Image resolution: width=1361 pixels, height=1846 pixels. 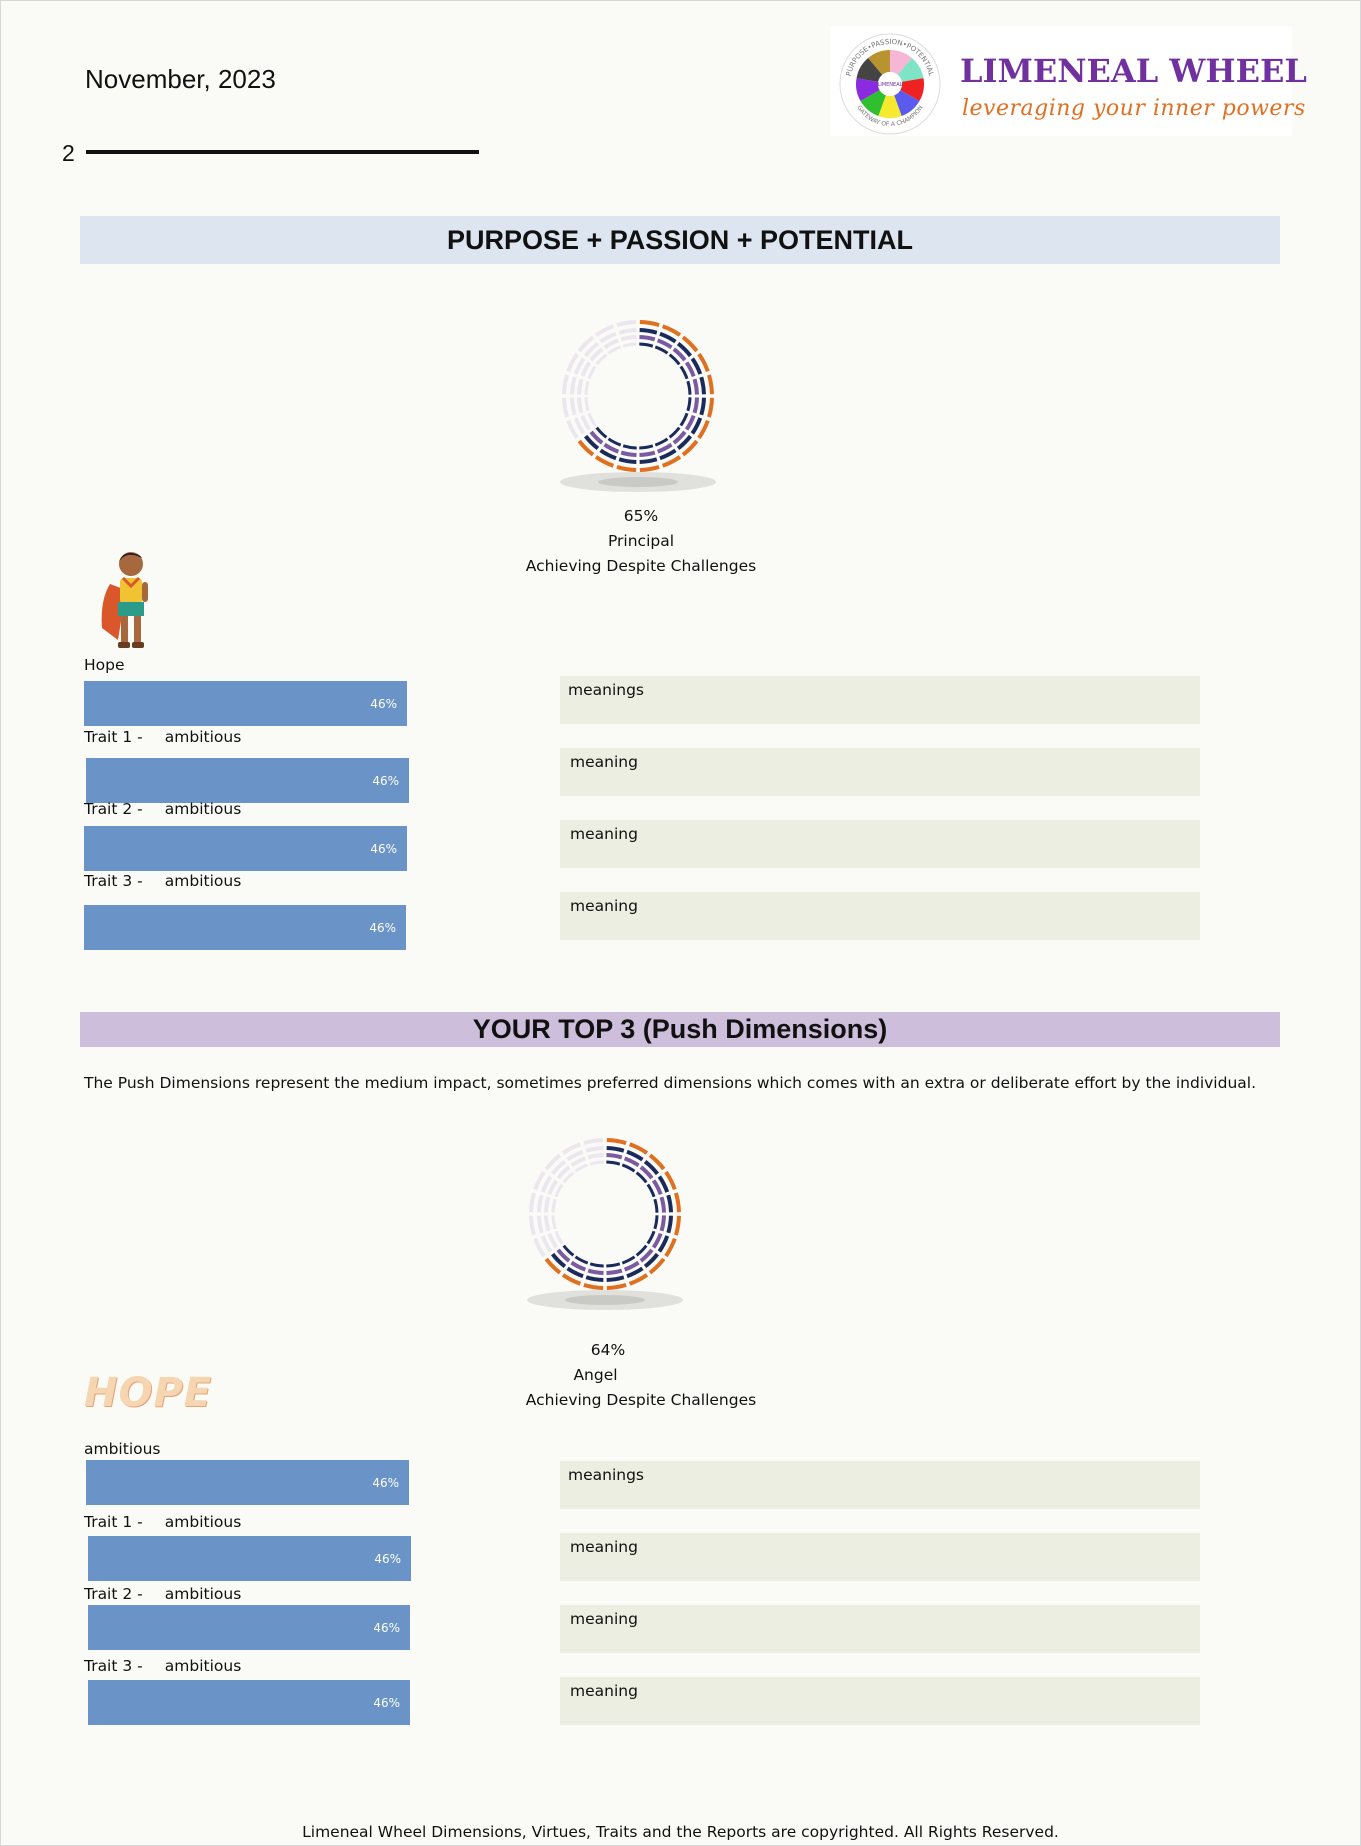 I want to click on section2-virtue-label: ambitious, so click(x=122, y=1449).